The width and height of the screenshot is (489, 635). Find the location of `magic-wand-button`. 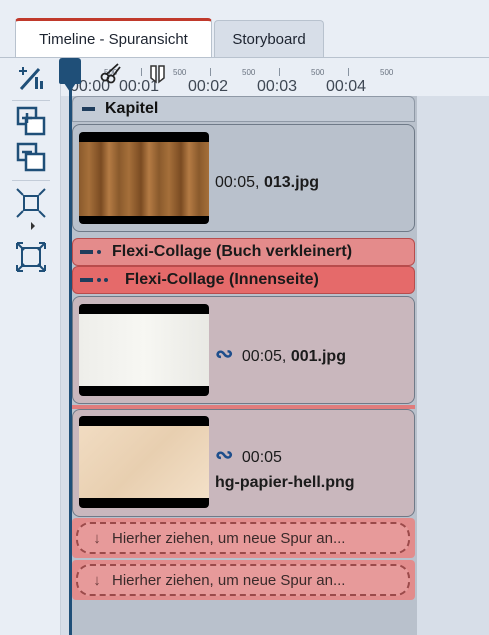

magic-wand-button is located at coordinates (31, 79).